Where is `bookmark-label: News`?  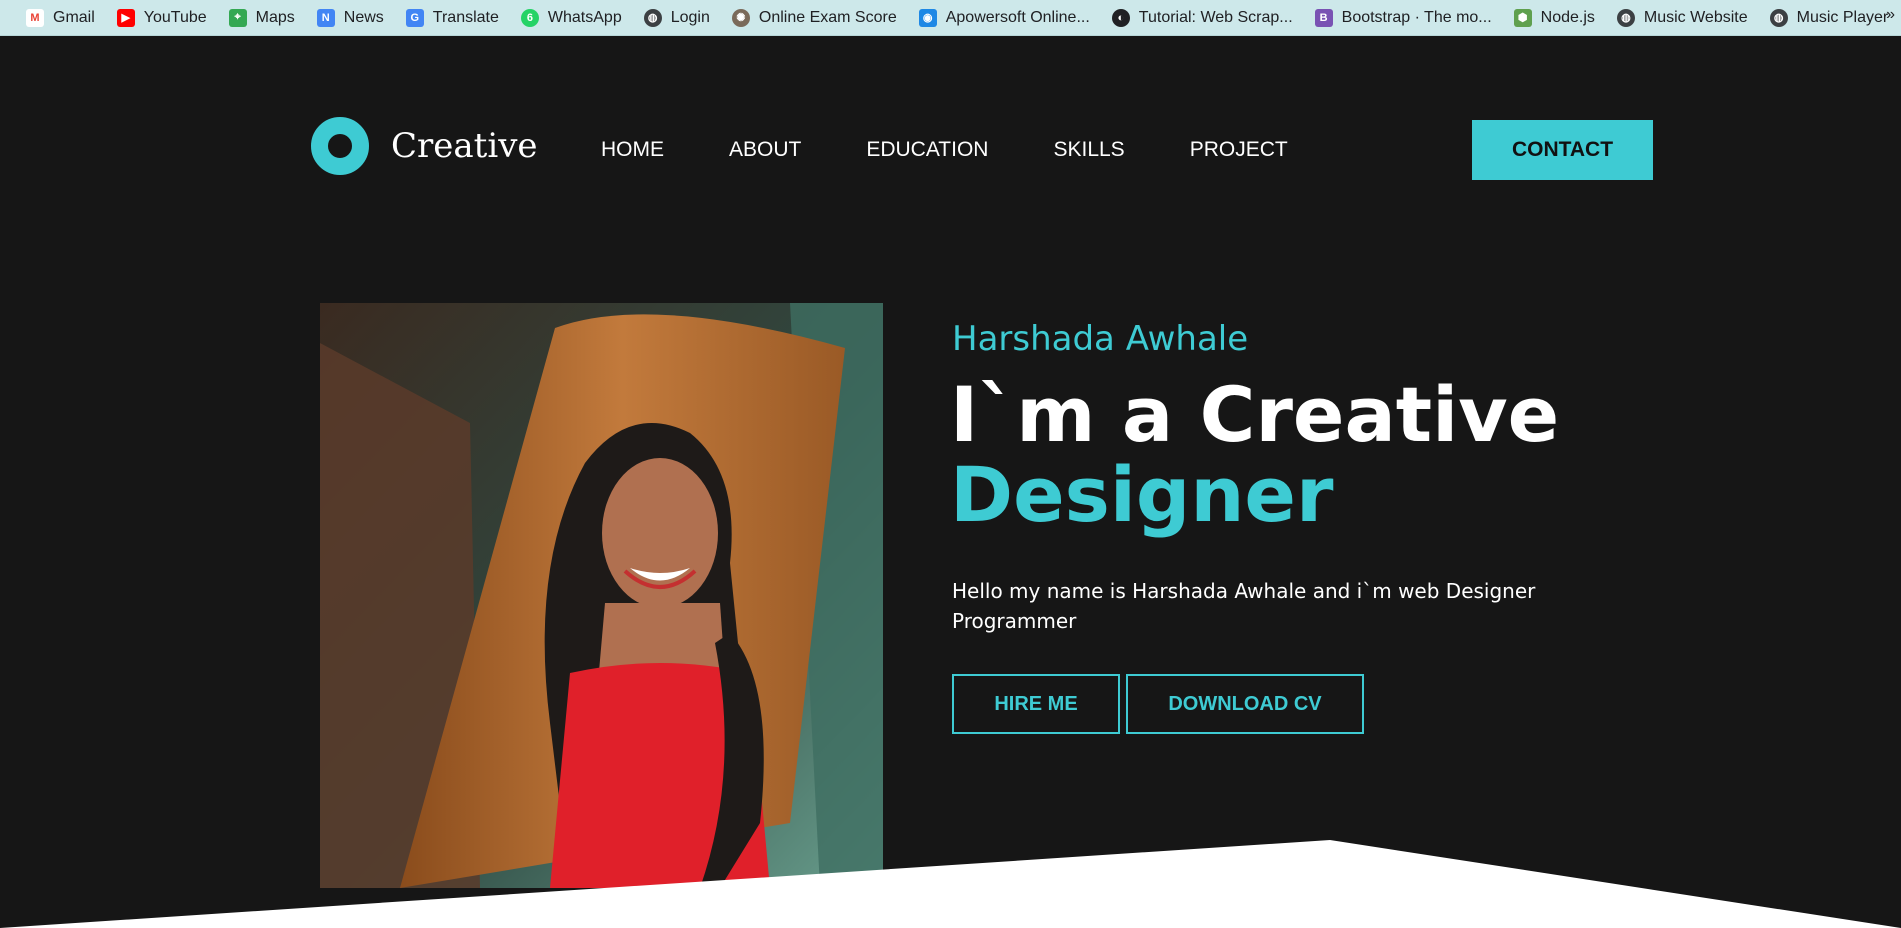
bookmark-label: News is located at coordinates (363, 17).